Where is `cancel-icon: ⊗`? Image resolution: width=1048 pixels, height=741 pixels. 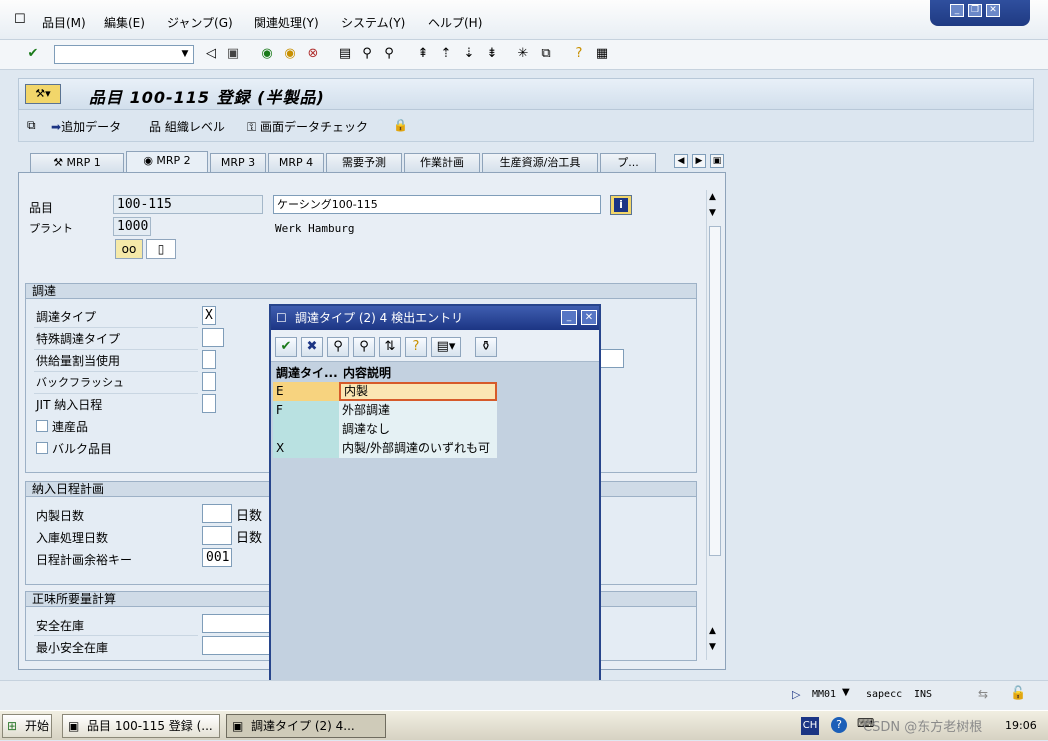
cancel-icon: ⊗ is located at coordinates (313, 54).